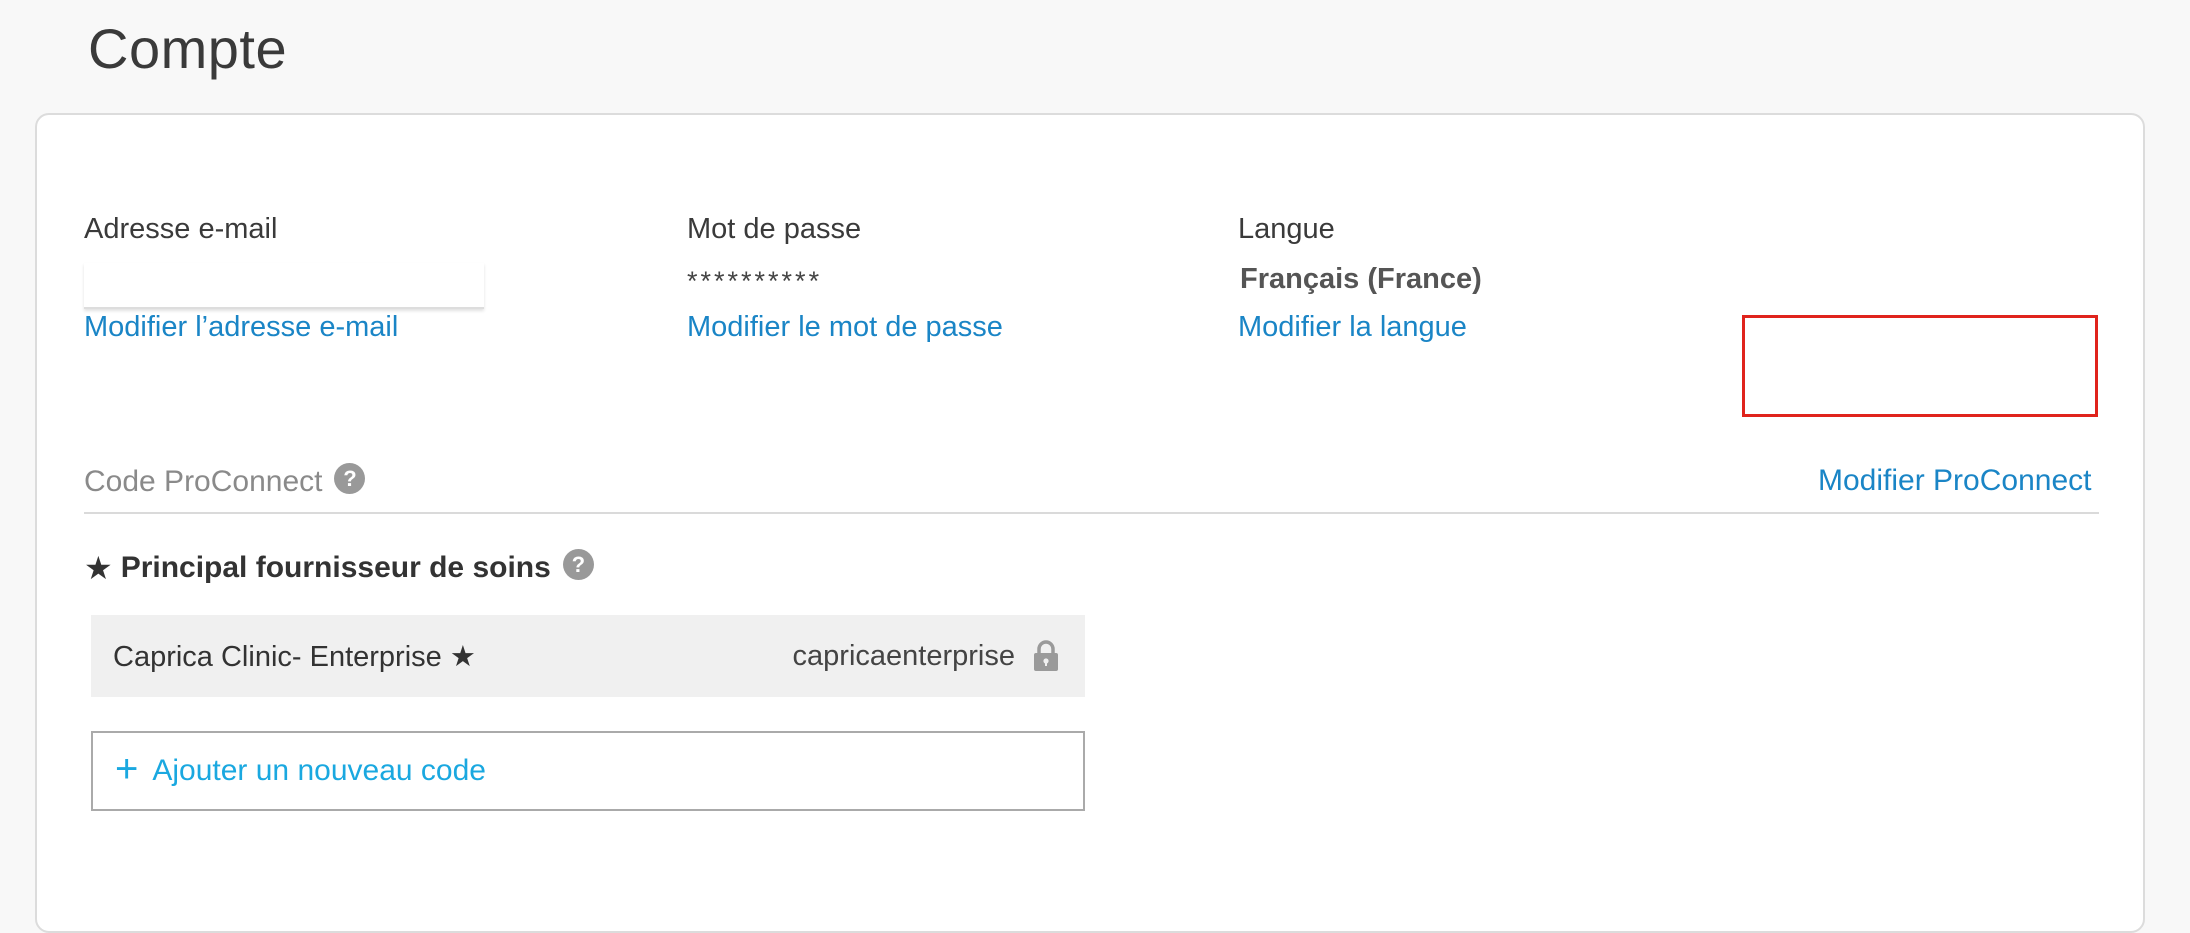  I want to click on change-proconnect-link: Modifier ProConnect, so click(1954, 481).